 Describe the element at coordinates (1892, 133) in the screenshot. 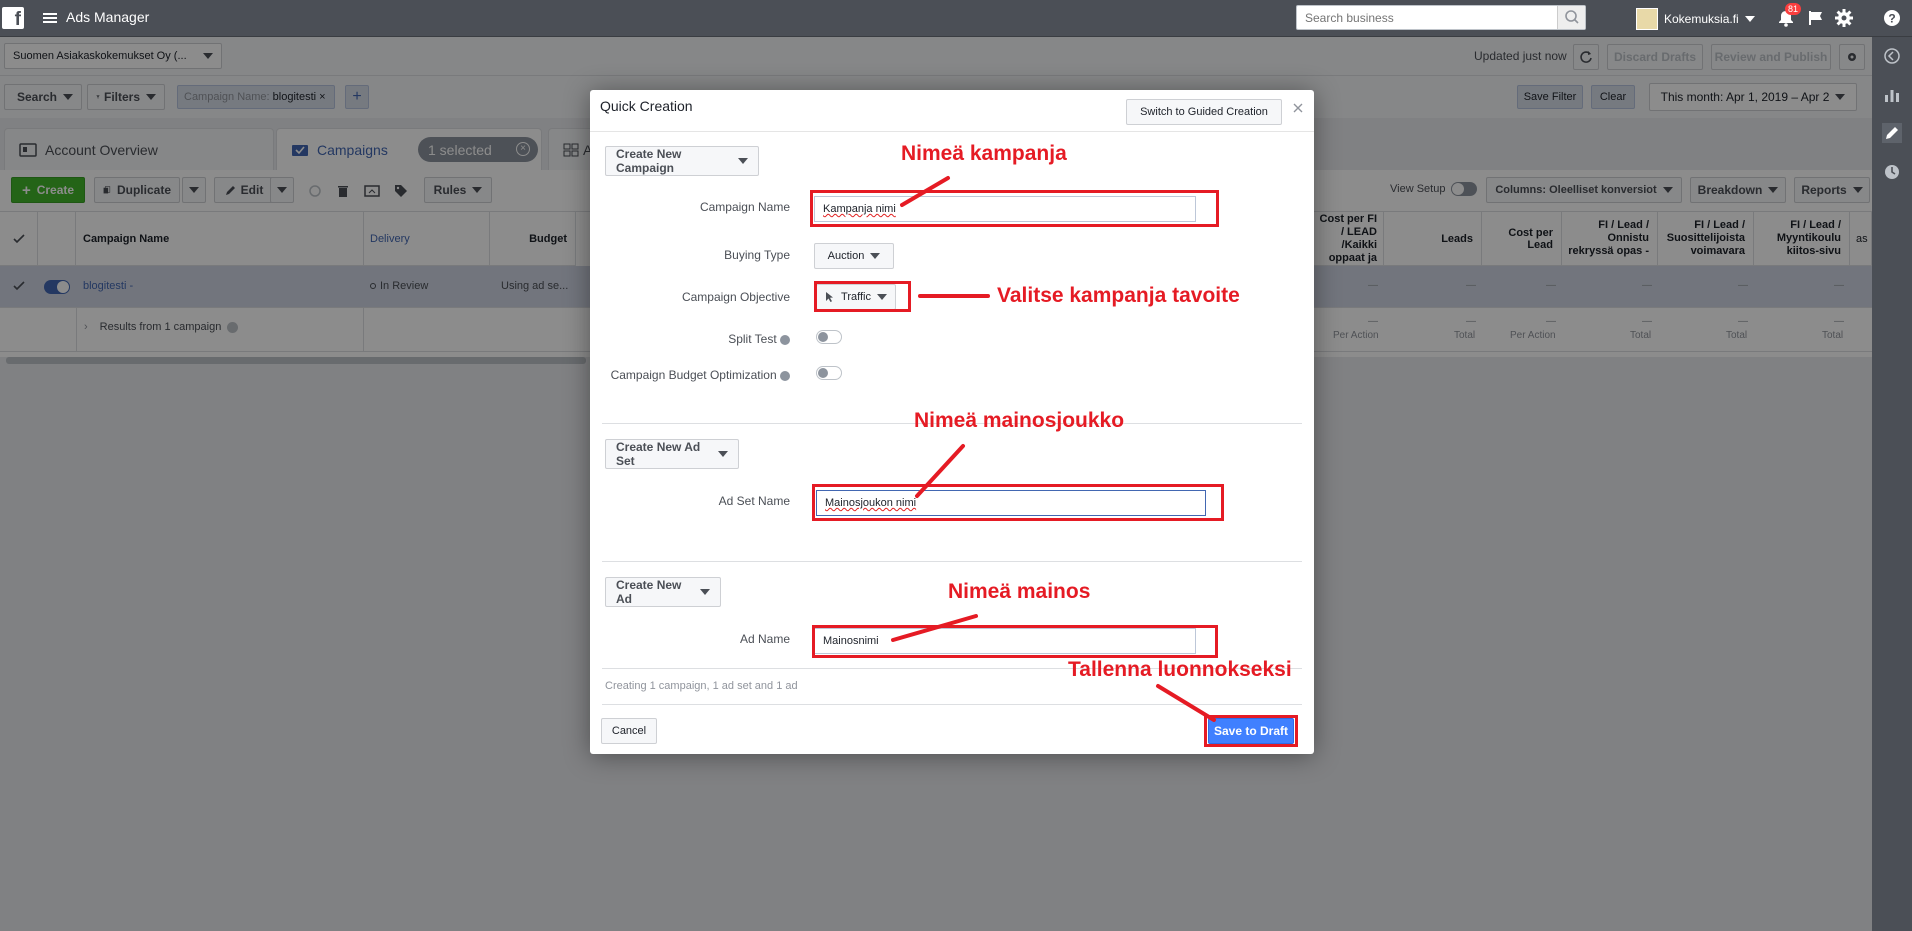

I see `pencil-icon` at that location.